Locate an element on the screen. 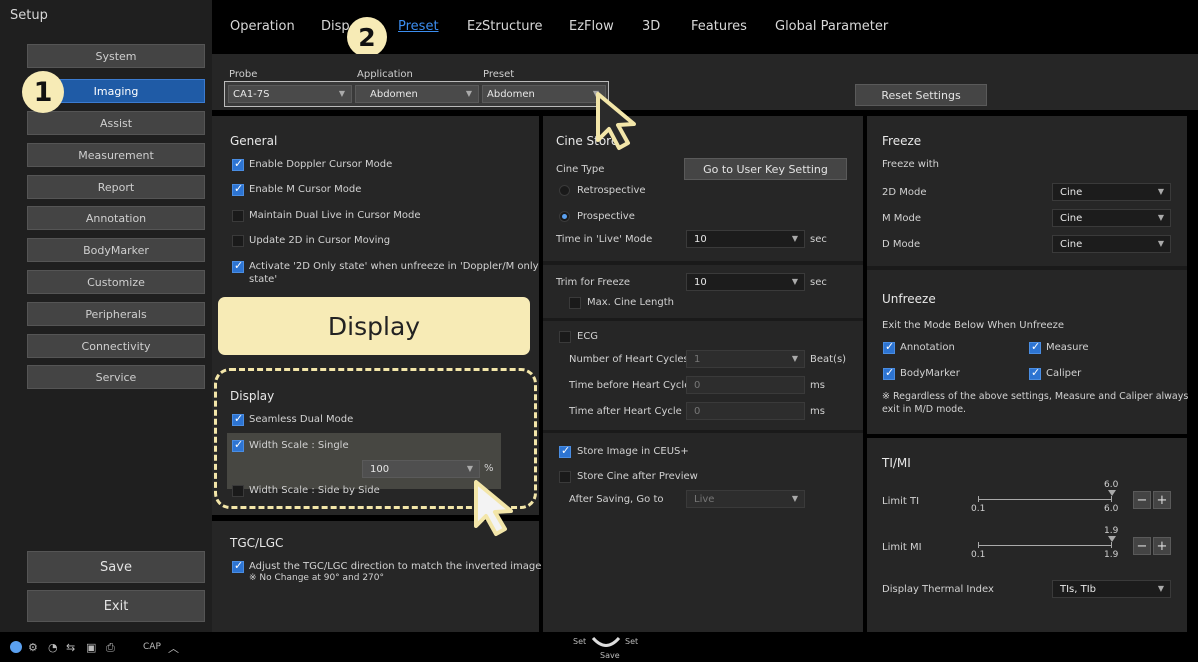  sidebar-item-annotation: Annotation is located at coordinates (116, 218).